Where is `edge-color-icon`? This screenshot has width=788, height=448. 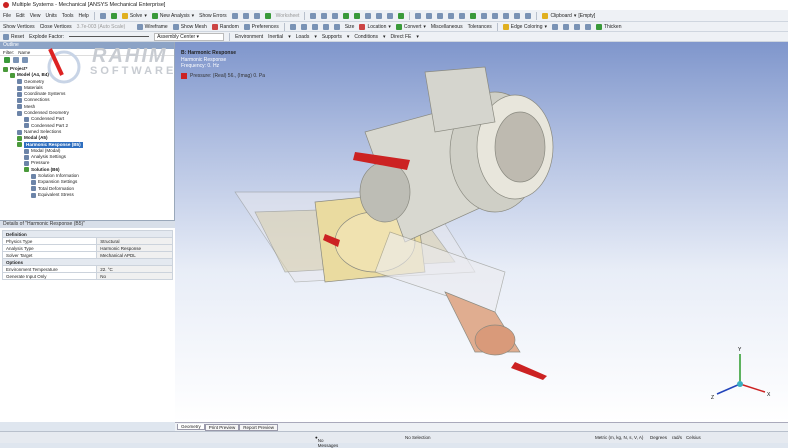
edge-color-icon is located at coordinates (505, 26).